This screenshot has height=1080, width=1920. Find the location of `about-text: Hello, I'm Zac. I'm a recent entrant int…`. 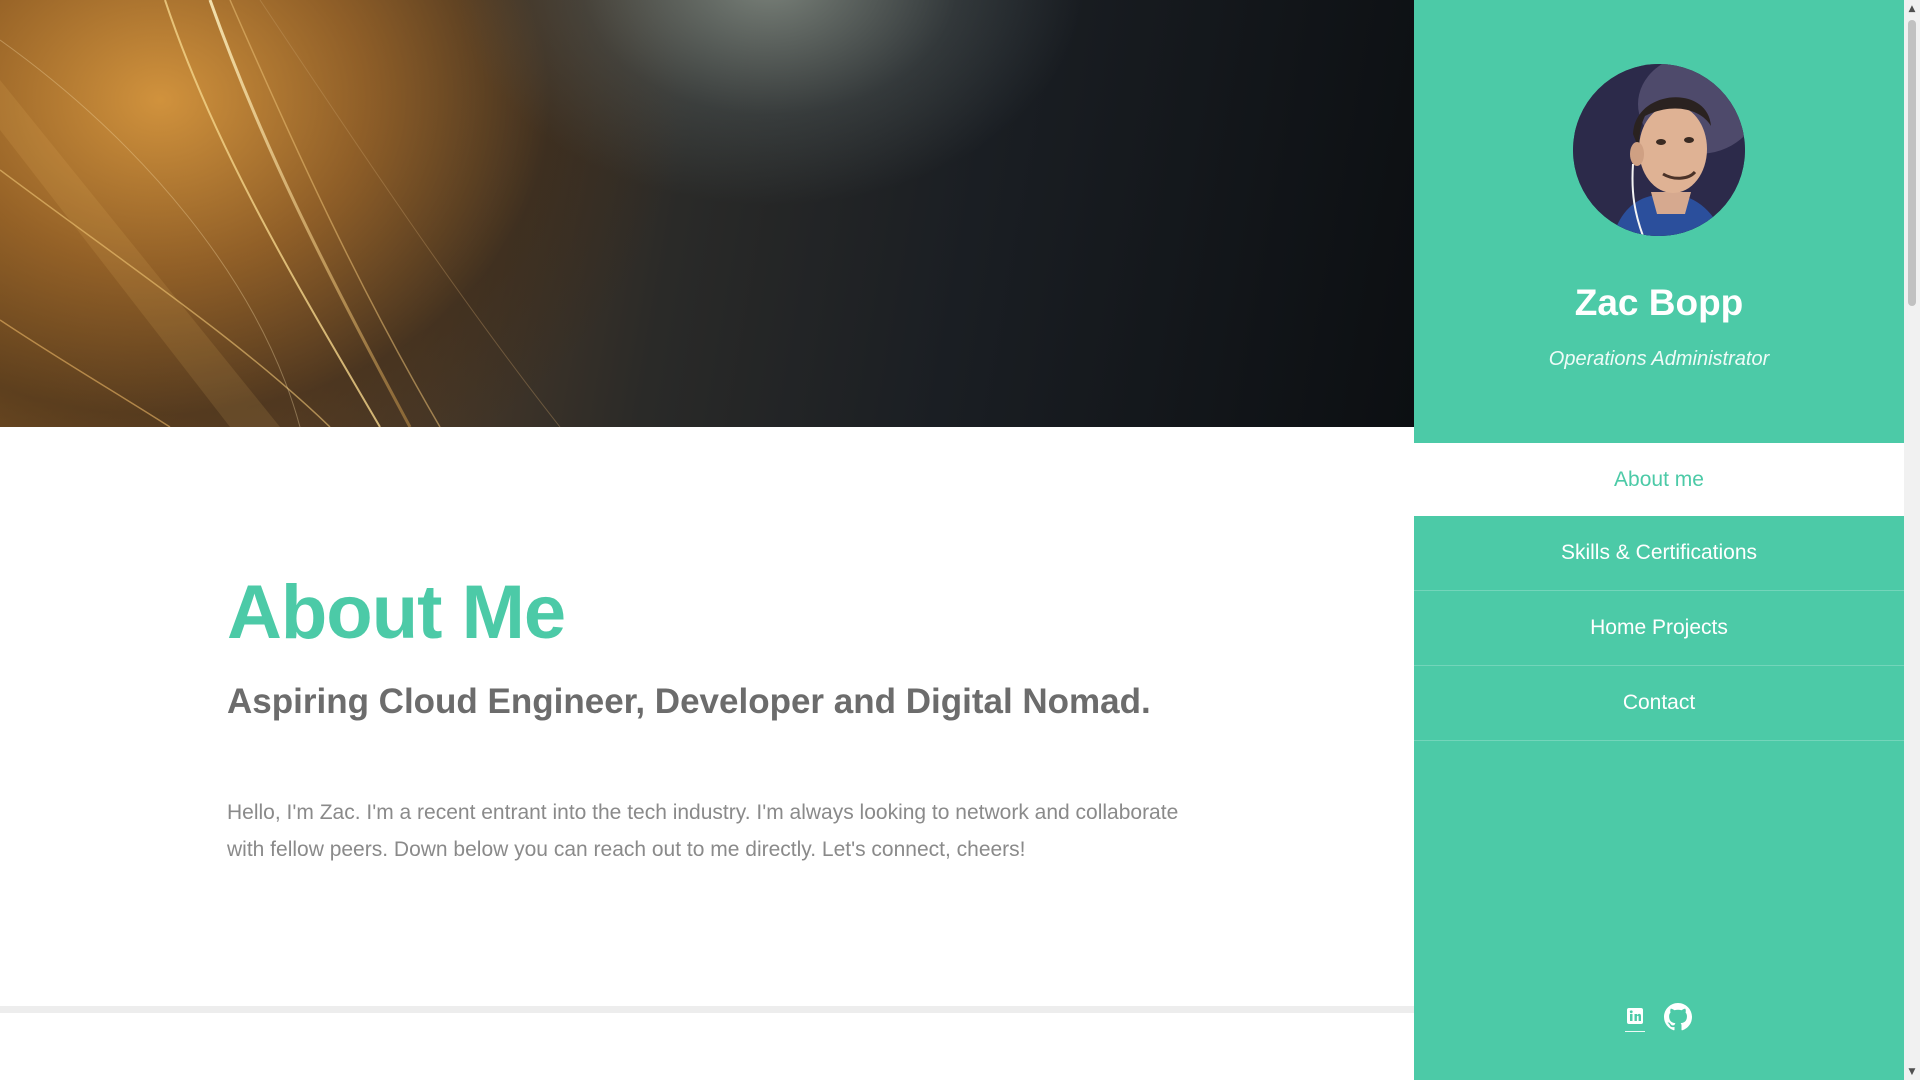

about-text: Hello, I'm Zac. I'm a recent entrant int… is located at coordinates (703, 831).